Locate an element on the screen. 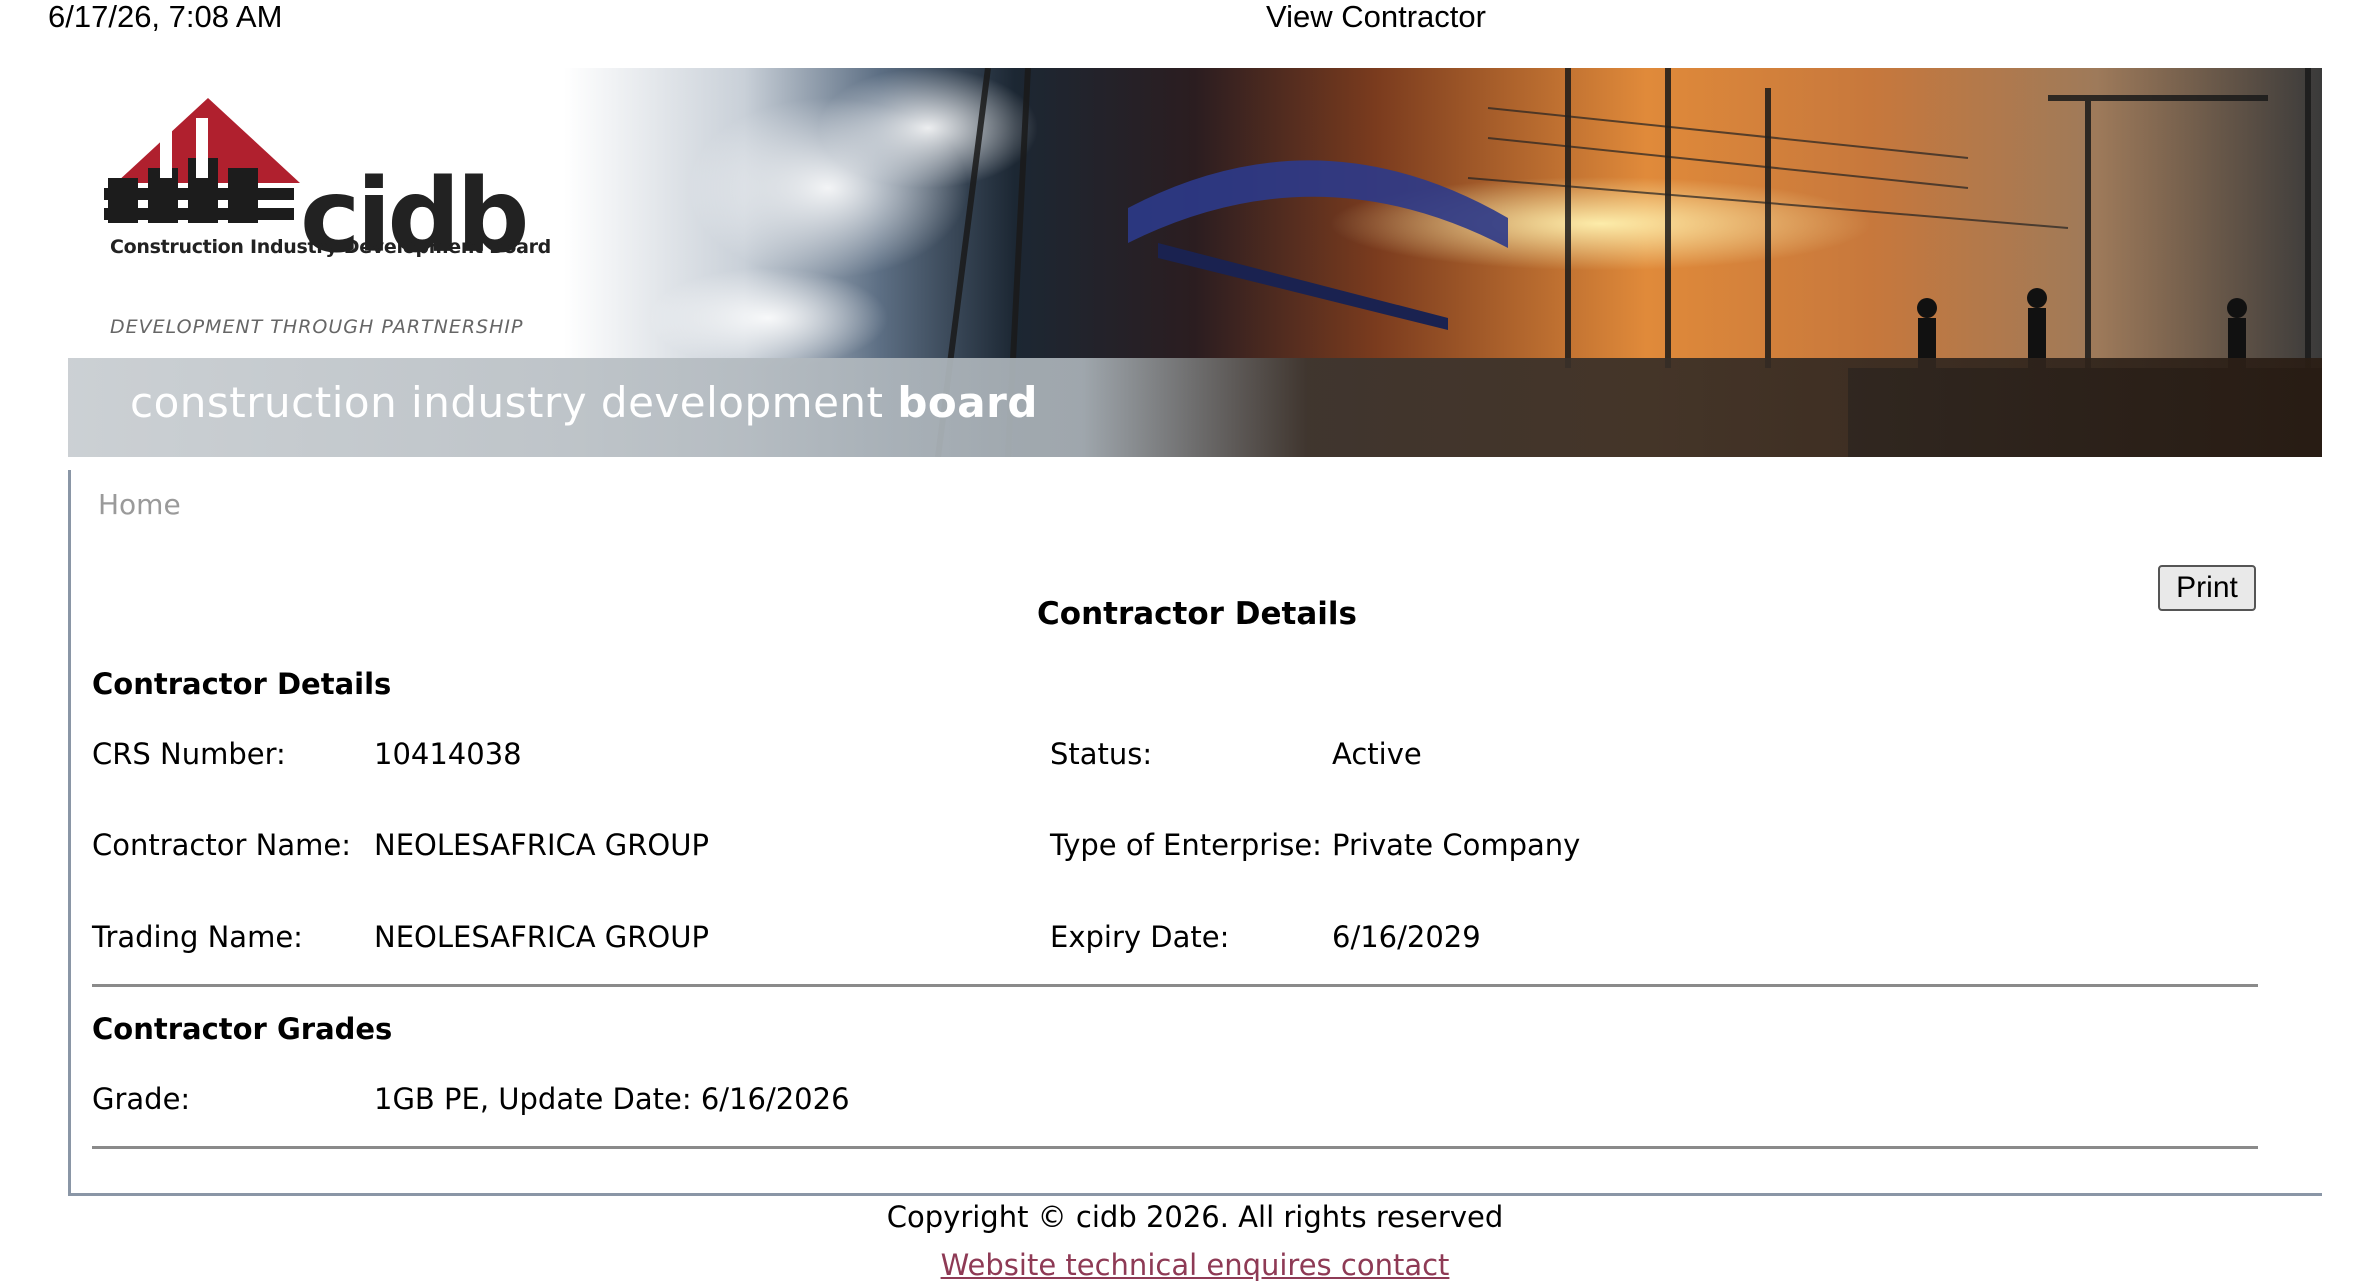 Image resolution: width=2374 pixels, height=1282 pixels. enterprise-type-value: Private Company is located at coordinates (1456, 845).